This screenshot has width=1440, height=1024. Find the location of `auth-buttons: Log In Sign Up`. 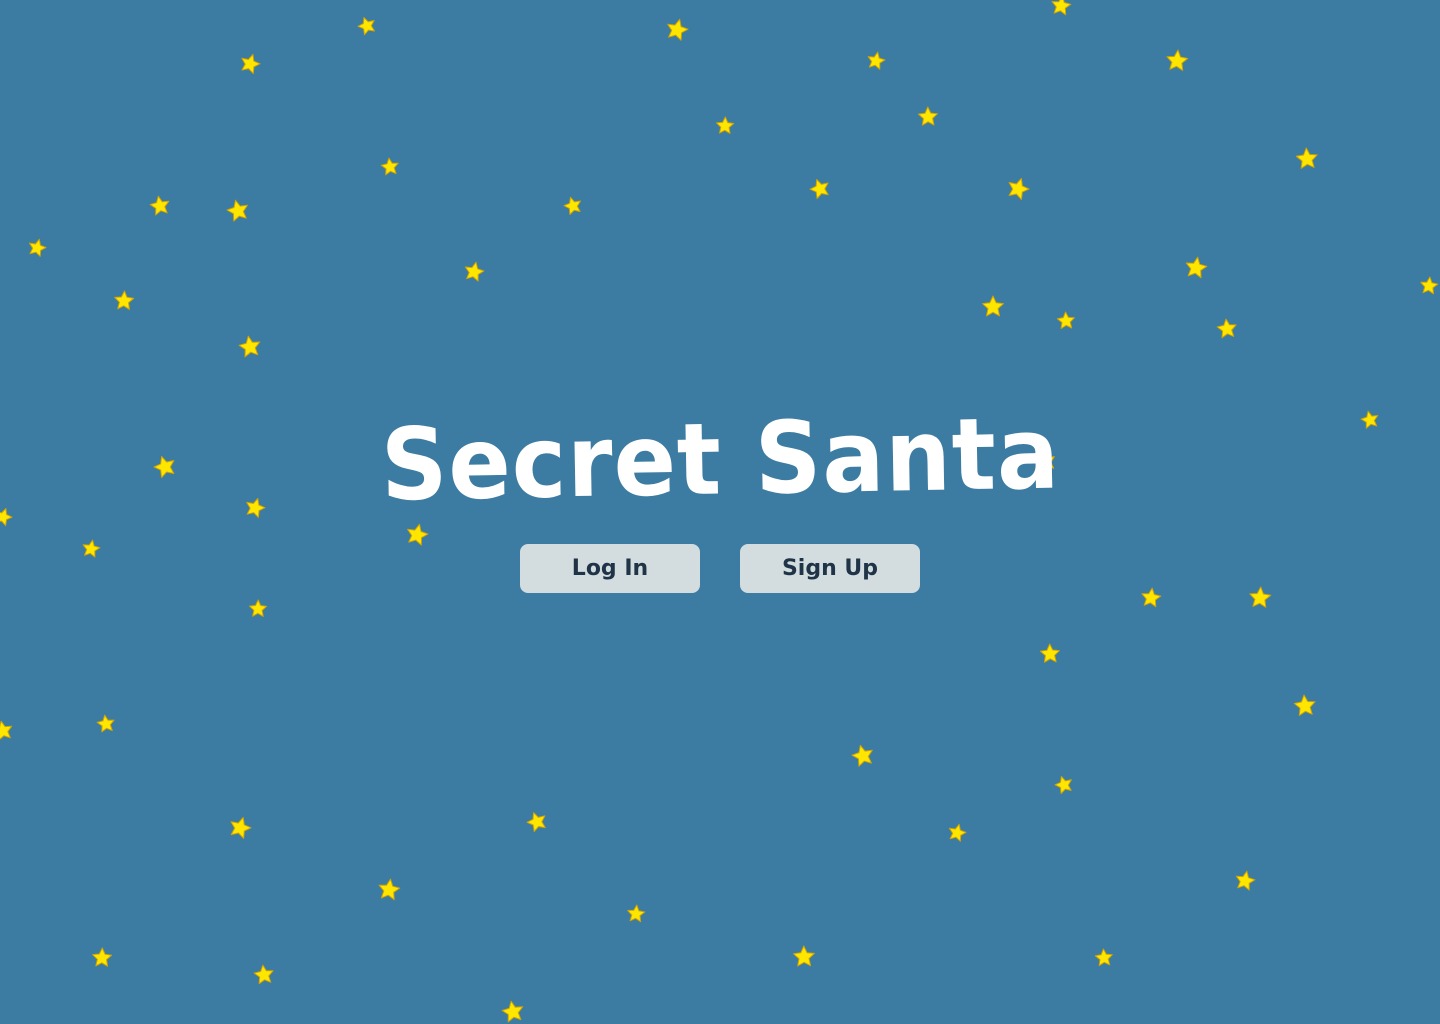

auth-buttons: Log In Sign Up is located at coordinates (720, 568).